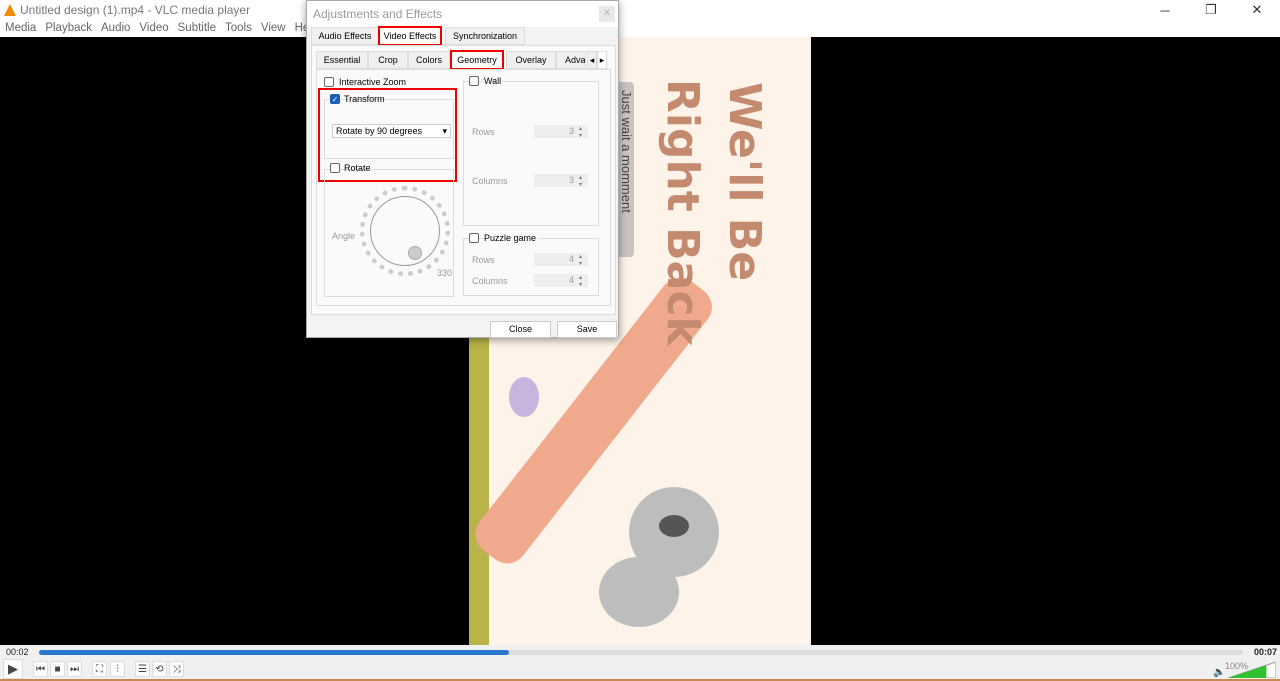 The width and height of the screenshot is (1280, 681). What do you see at coordinates (176, 669) in the screenshot?
I see `shuffle-button: ⤨` at bounding box center [176, 669].